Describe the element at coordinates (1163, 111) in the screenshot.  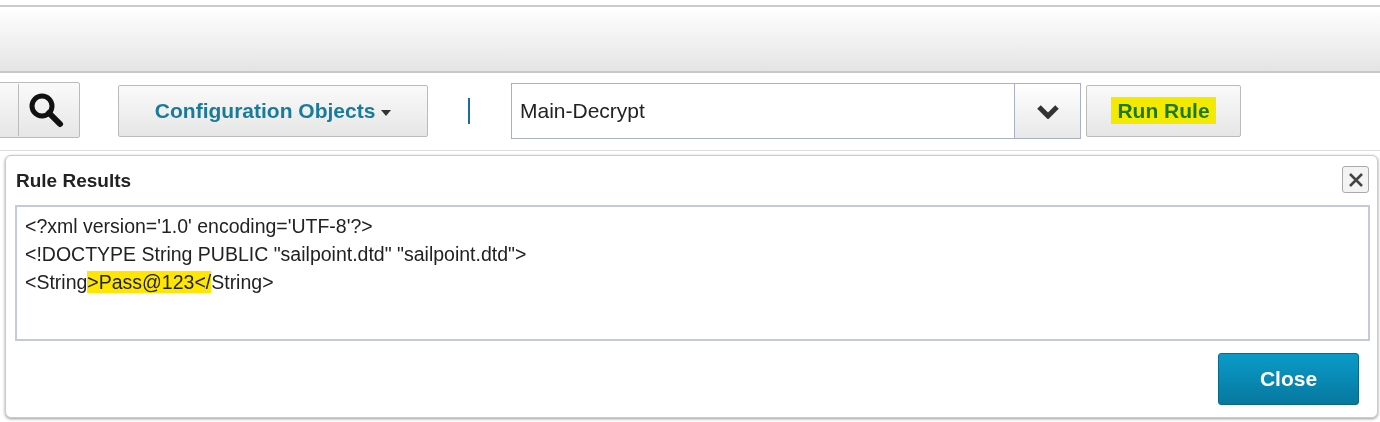
I see `run-button: Run Rule` at that location.